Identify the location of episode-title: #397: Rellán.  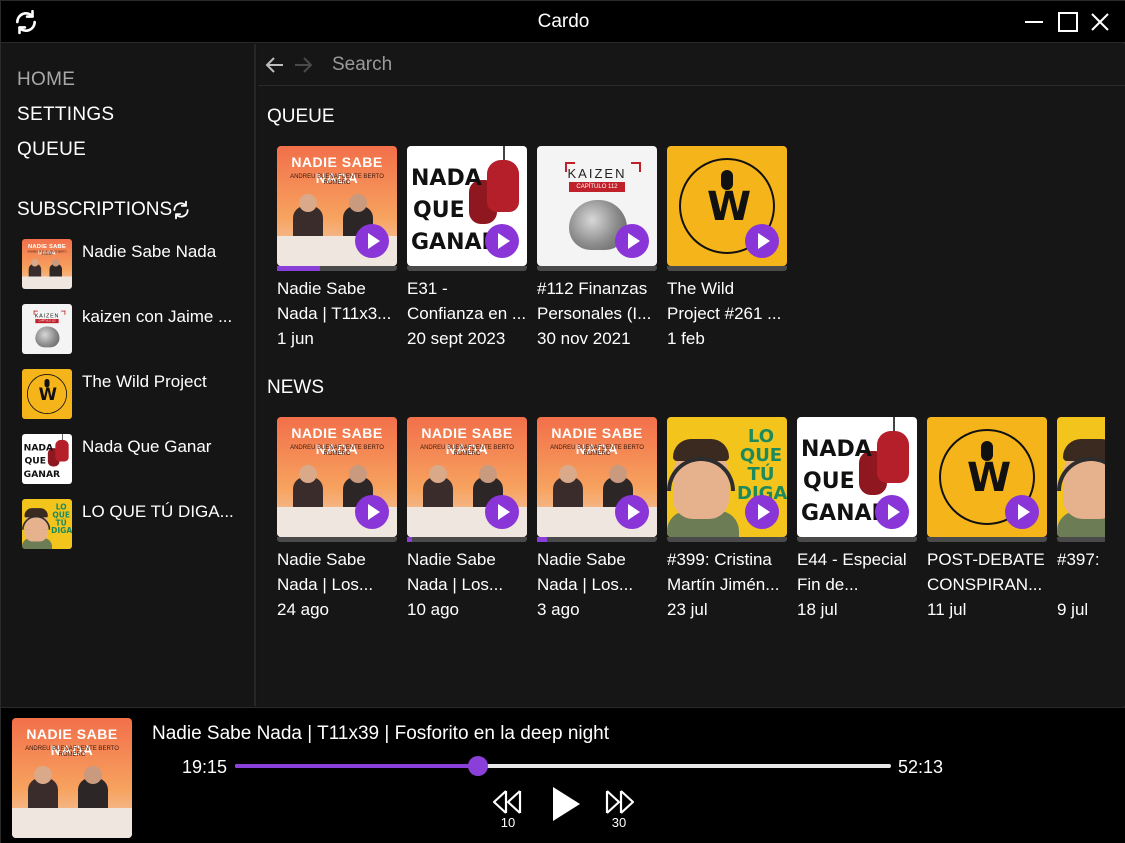
(1081, 559).